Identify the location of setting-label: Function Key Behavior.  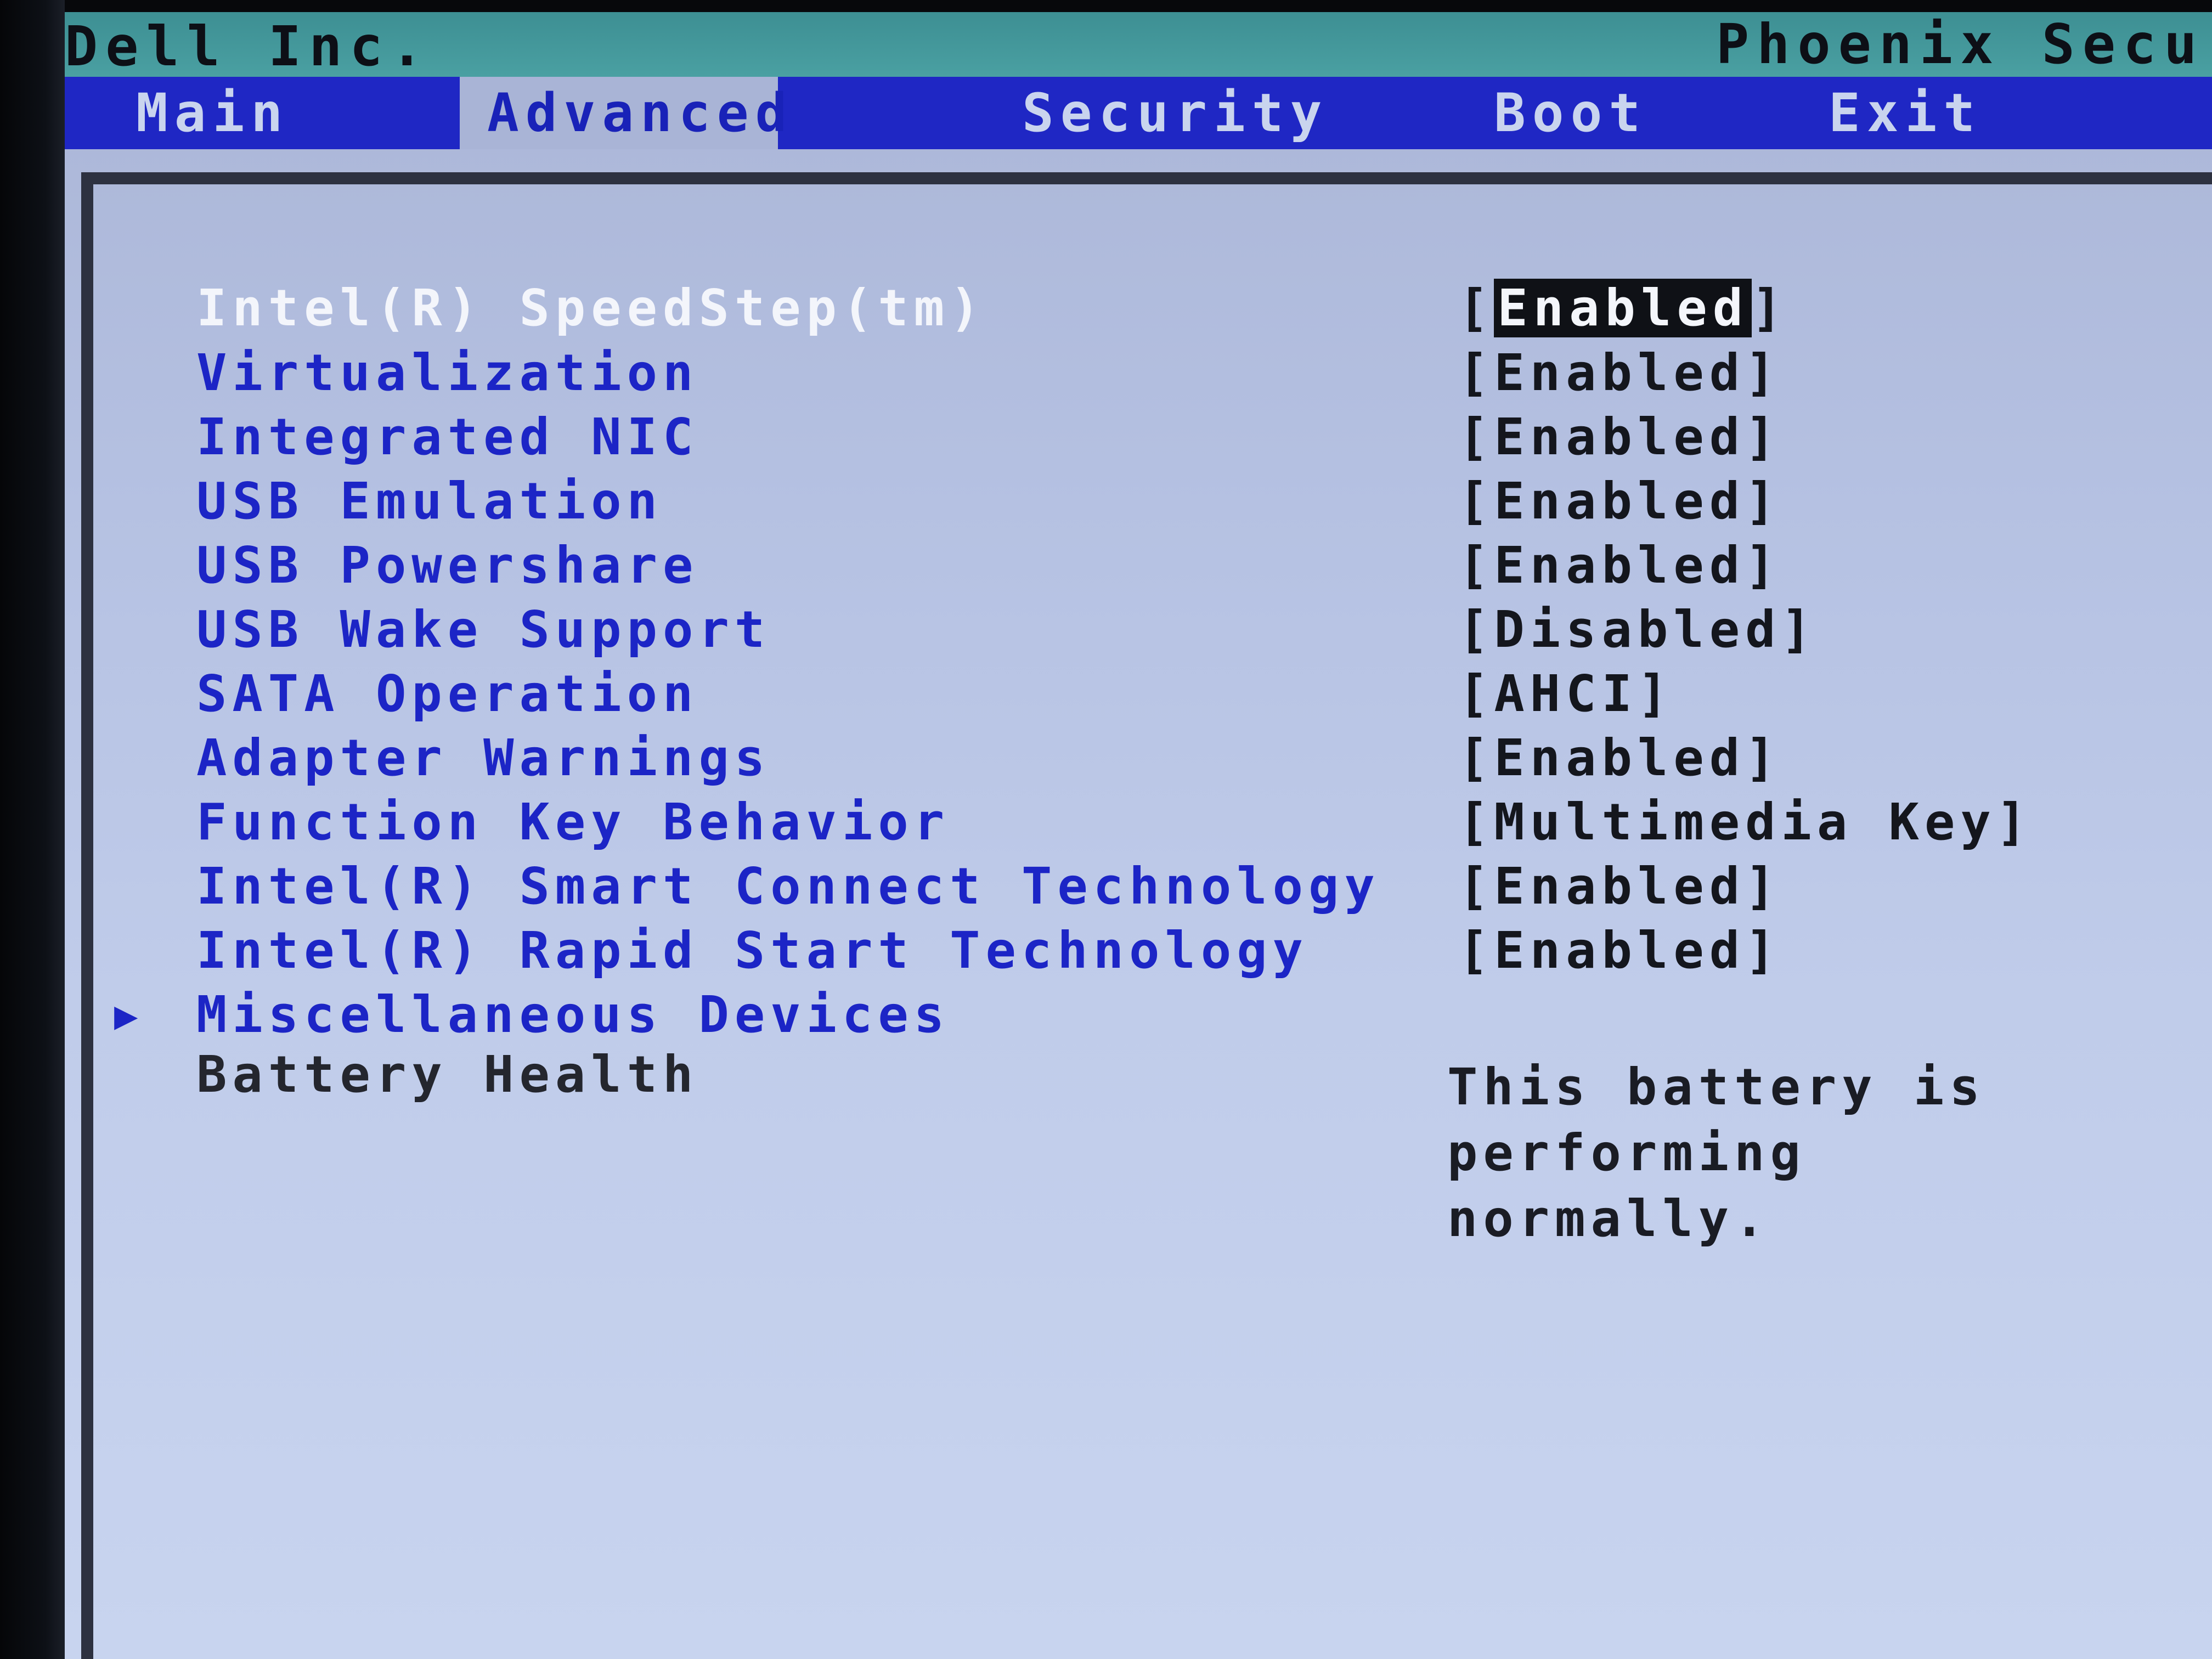
(573, 822).